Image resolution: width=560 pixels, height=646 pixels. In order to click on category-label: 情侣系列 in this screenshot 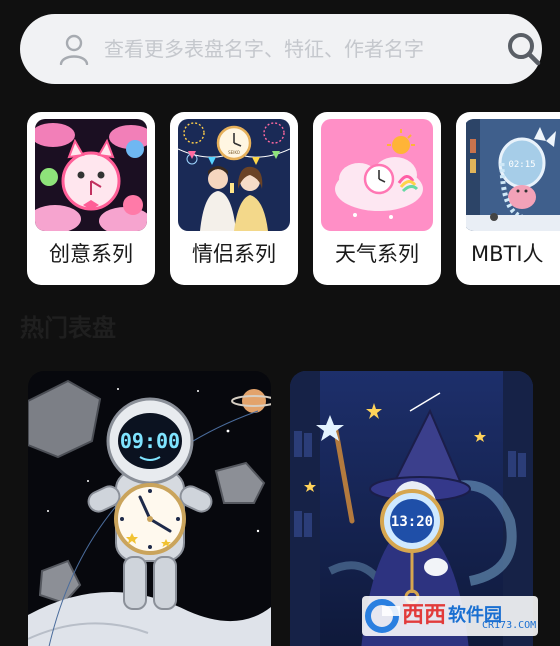, I will do `click(234, 254)`.